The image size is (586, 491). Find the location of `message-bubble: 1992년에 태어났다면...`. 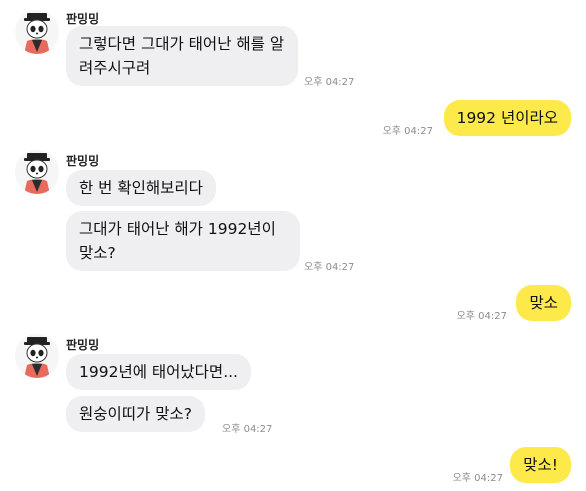

message-bubble: 1992년에 태어났다면... is located at coordinates (158, 372).